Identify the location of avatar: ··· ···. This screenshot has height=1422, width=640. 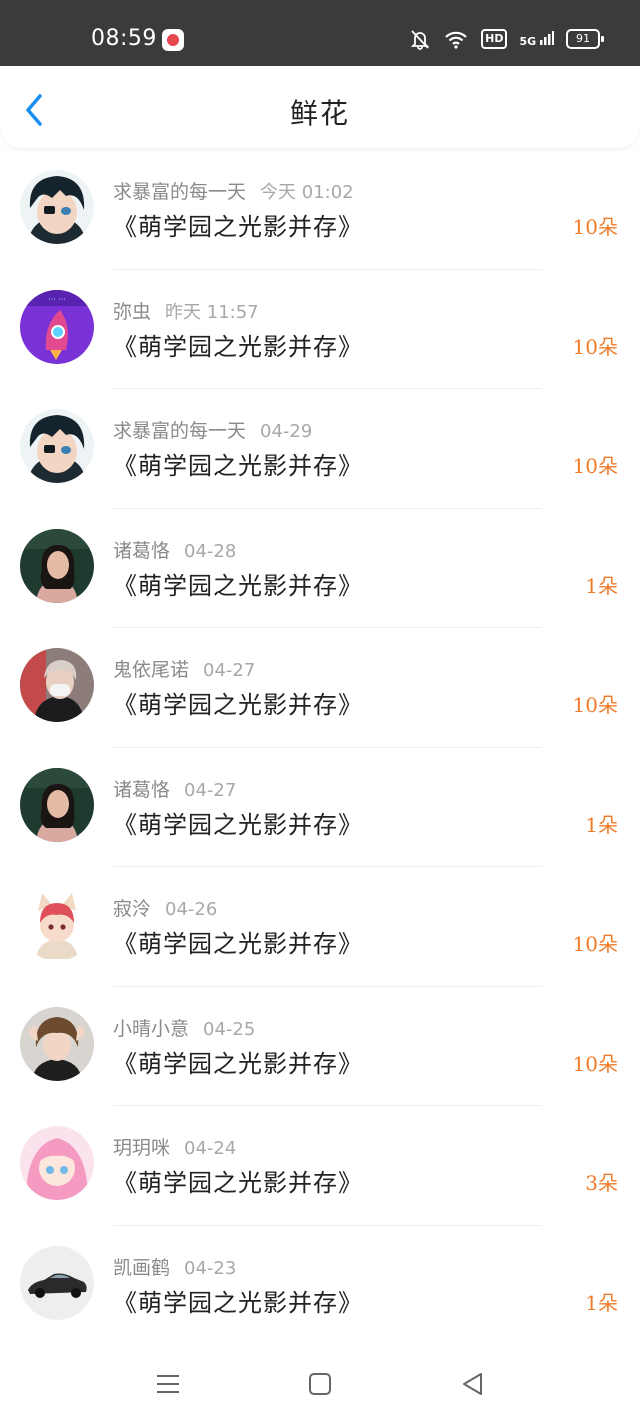
(57, 326).